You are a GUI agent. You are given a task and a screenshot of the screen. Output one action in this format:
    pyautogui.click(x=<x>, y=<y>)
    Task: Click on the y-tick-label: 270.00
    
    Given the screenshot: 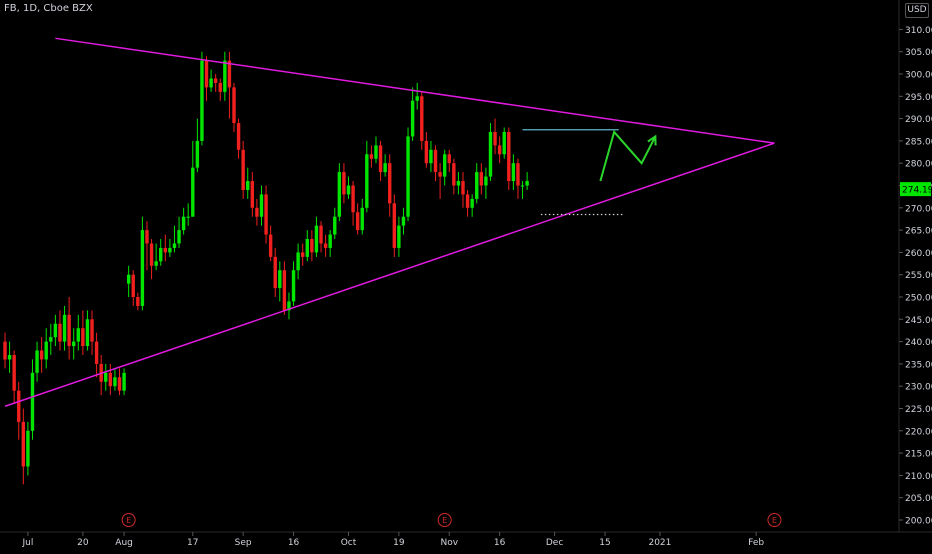 What is the action you would take?
    pyautogui.click(x=918, y=209)
    